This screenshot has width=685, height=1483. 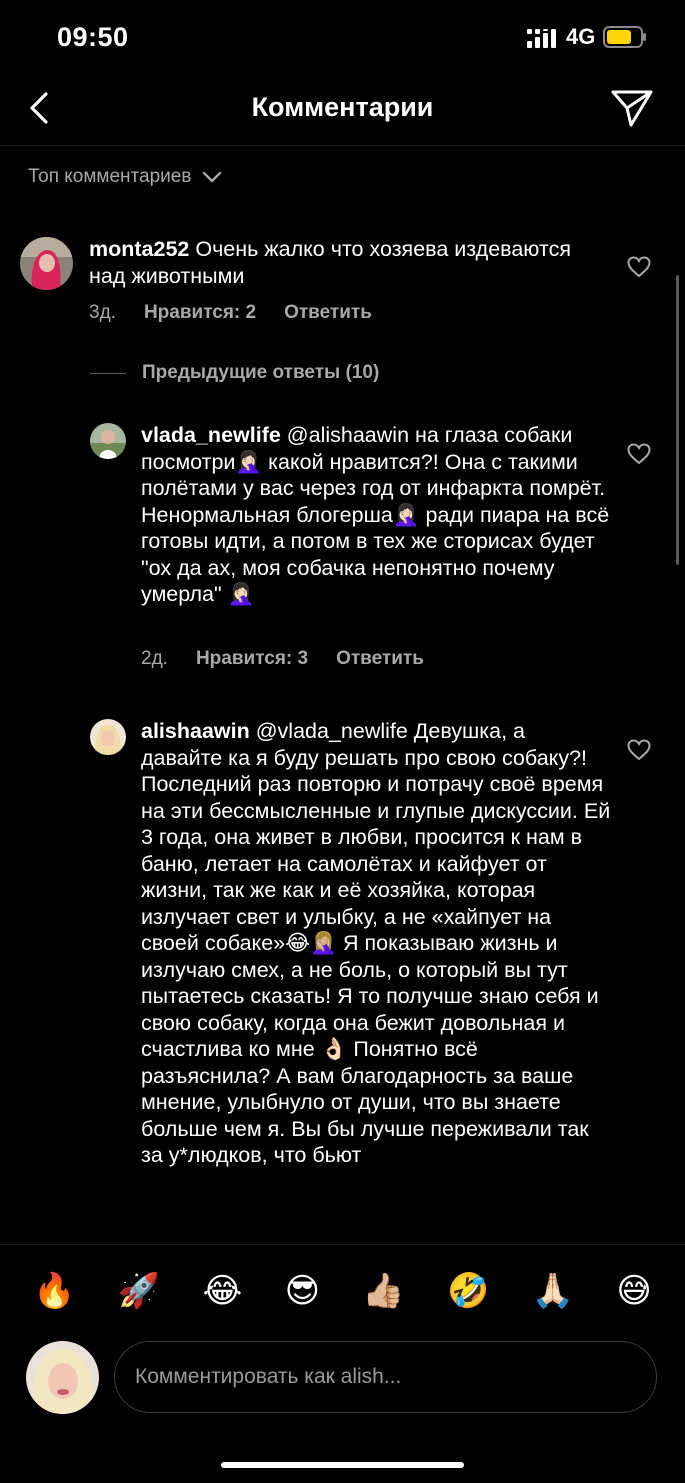 What do you see at coordinates (677, 420) in the screenshot?
I see `scrollbar` at bounding box center [677, 420].